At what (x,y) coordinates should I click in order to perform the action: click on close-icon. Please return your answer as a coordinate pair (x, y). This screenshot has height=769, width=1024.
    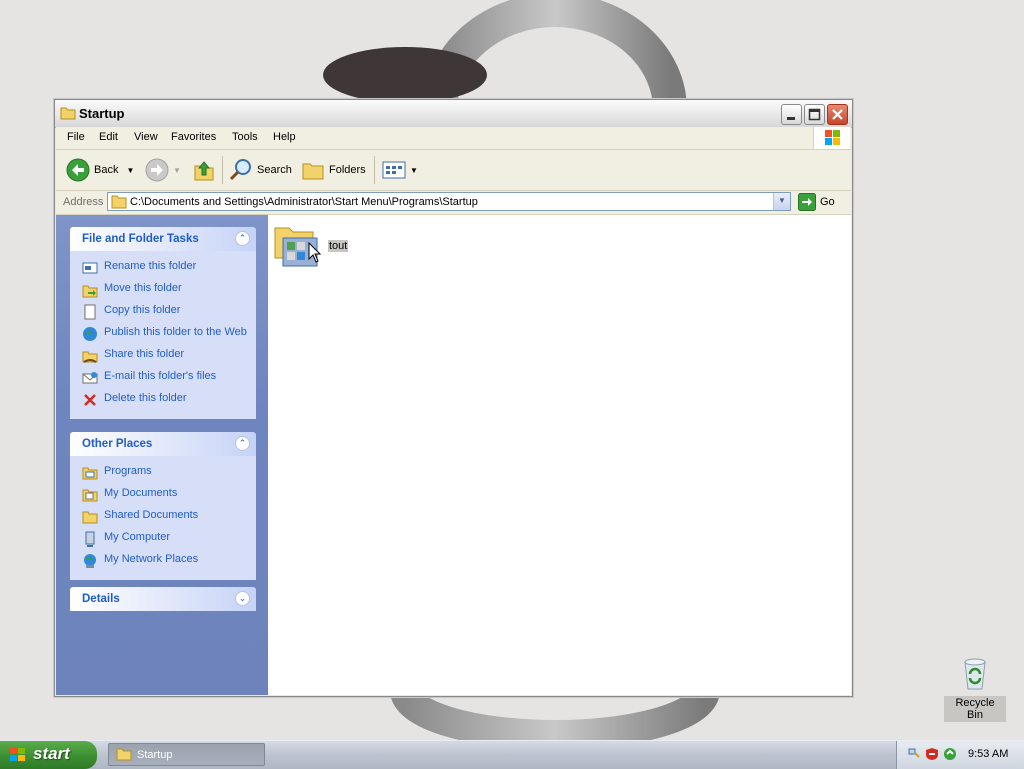
    Looking at the image, I should click on (837, 114).